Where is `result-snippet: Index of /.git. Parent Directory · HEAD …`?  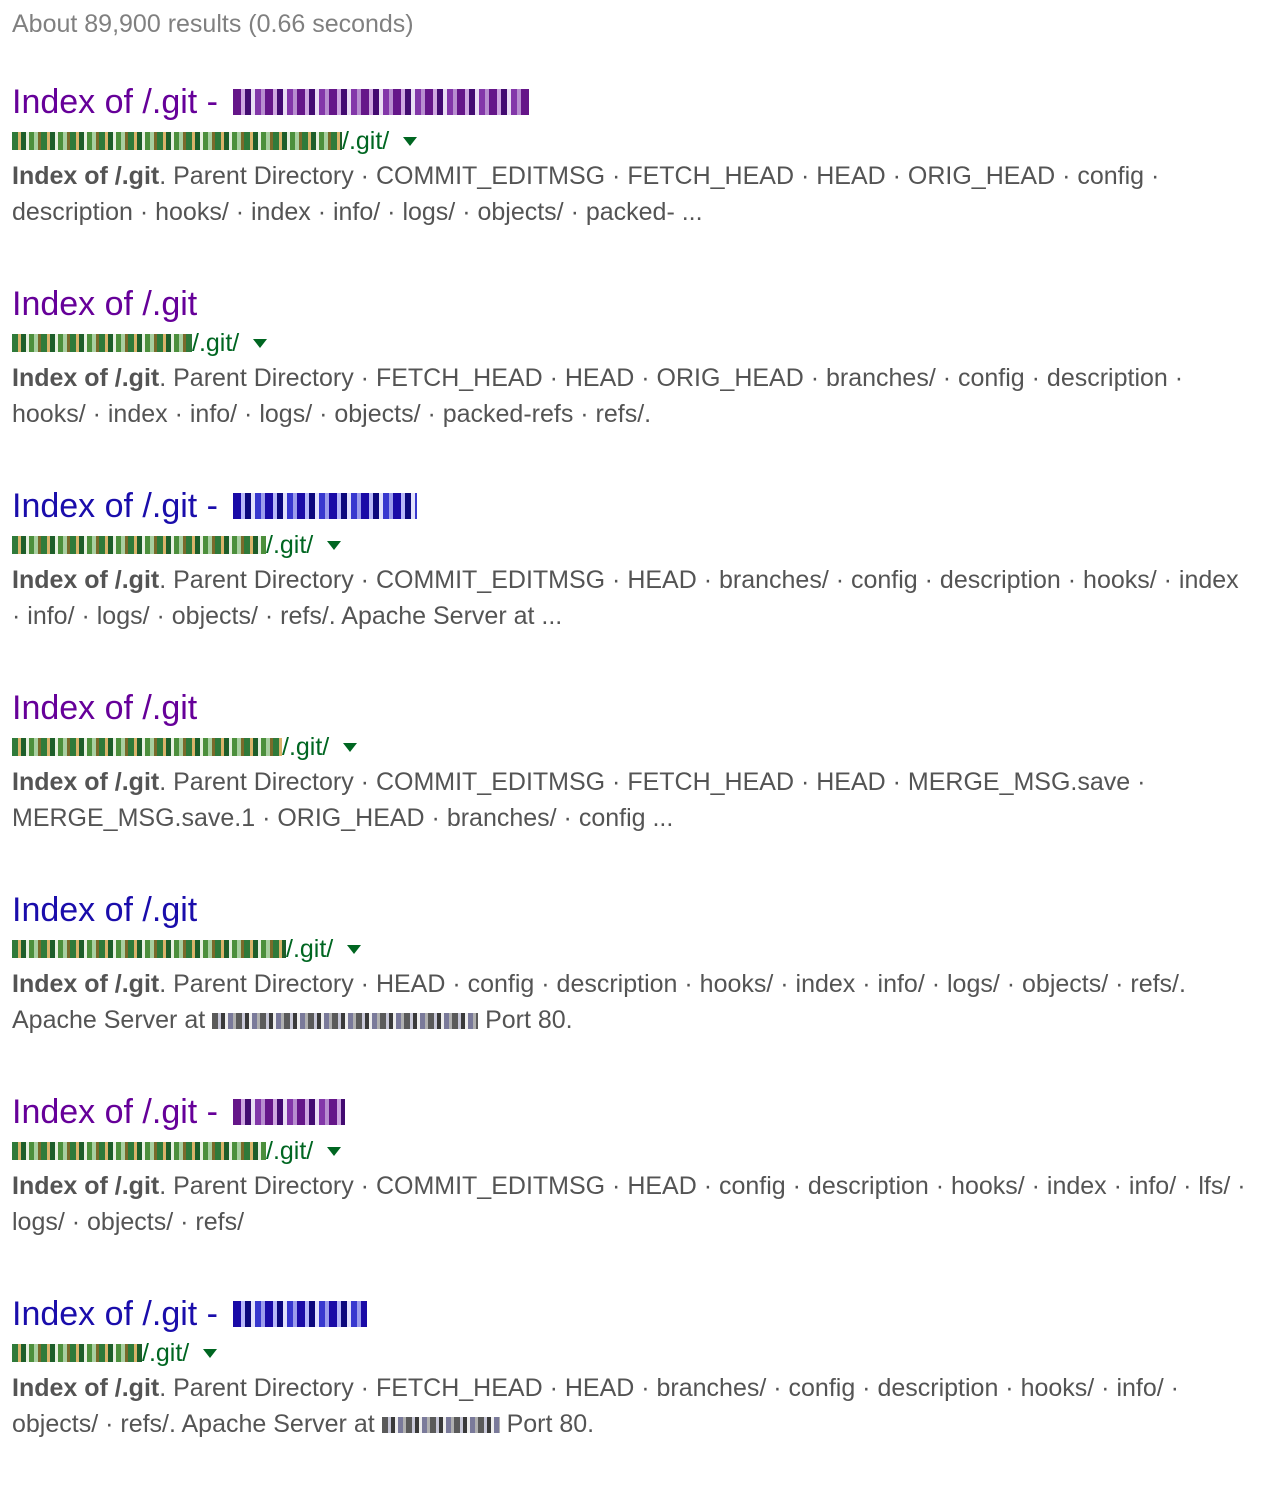
result-snippet: Index of /.git. Parent Directory · HEAD … is located at coordinates (632, 1002).